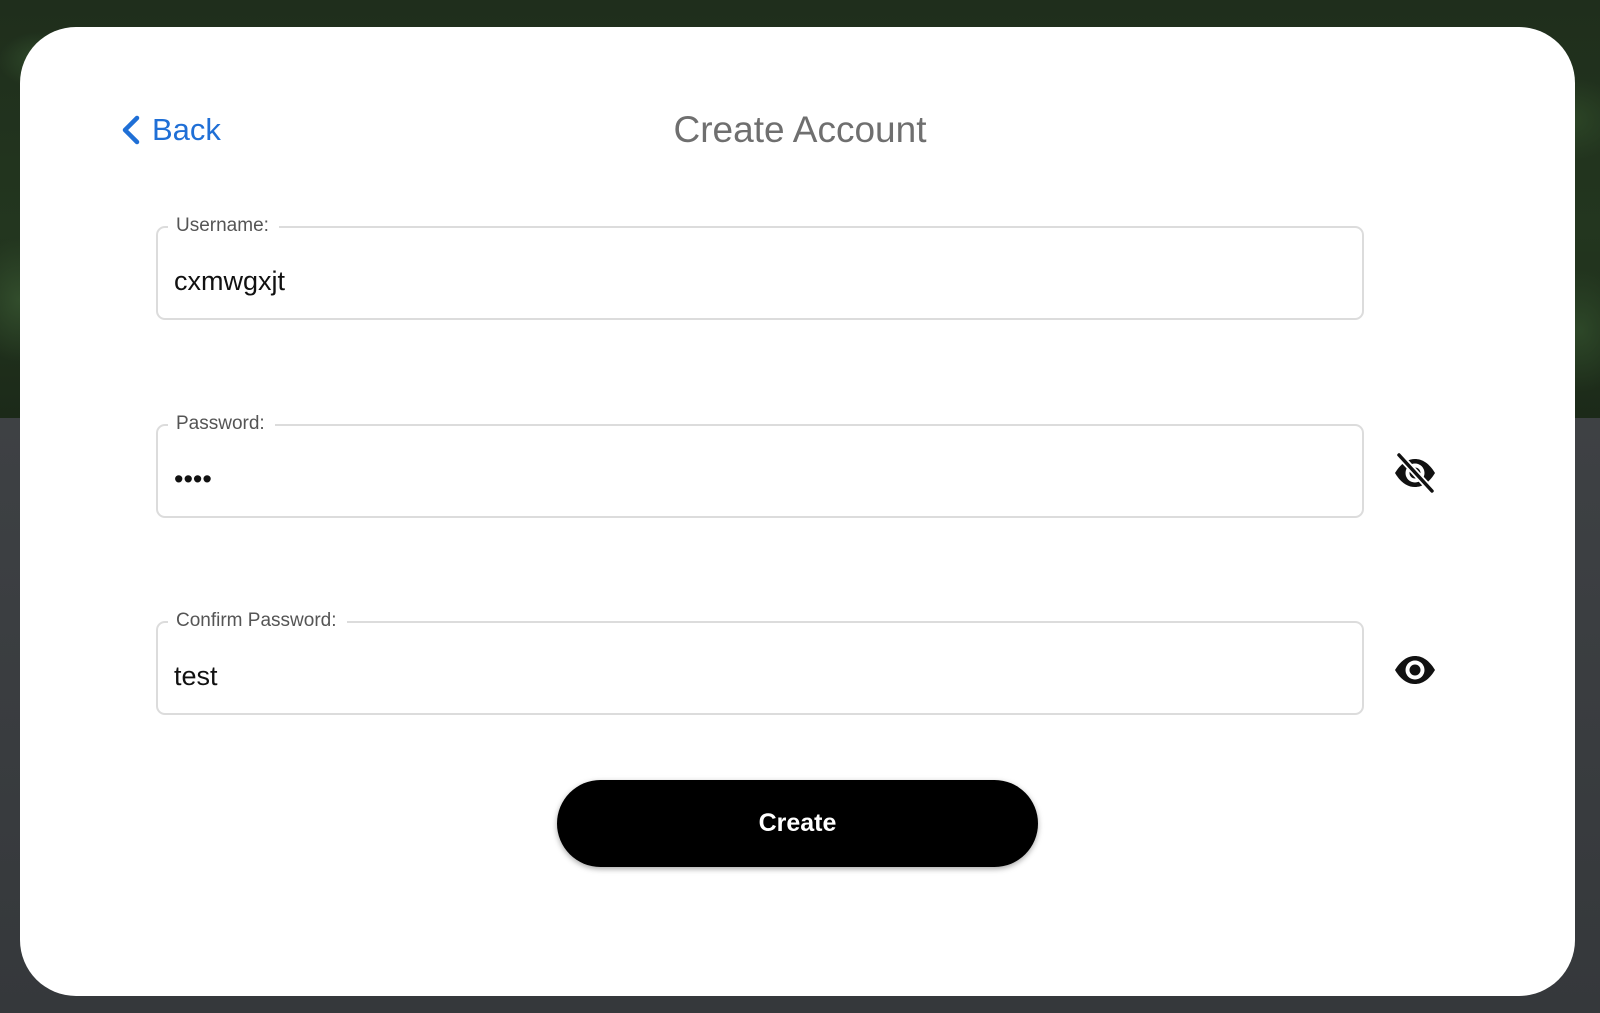 This screenshot has height=1013, width=1600. What do you see at coordinates (223, 226) in the screenshot?
I see `username-label: Username:` at bounding box center [223, 226].